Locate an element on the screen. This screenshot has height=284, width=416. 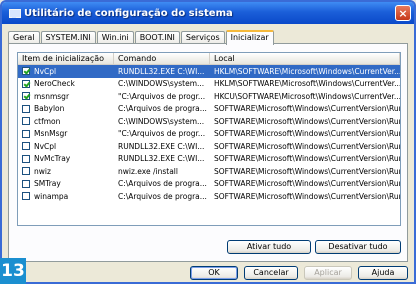
item-name: NeroCheck is located at coordinates (54, 84).